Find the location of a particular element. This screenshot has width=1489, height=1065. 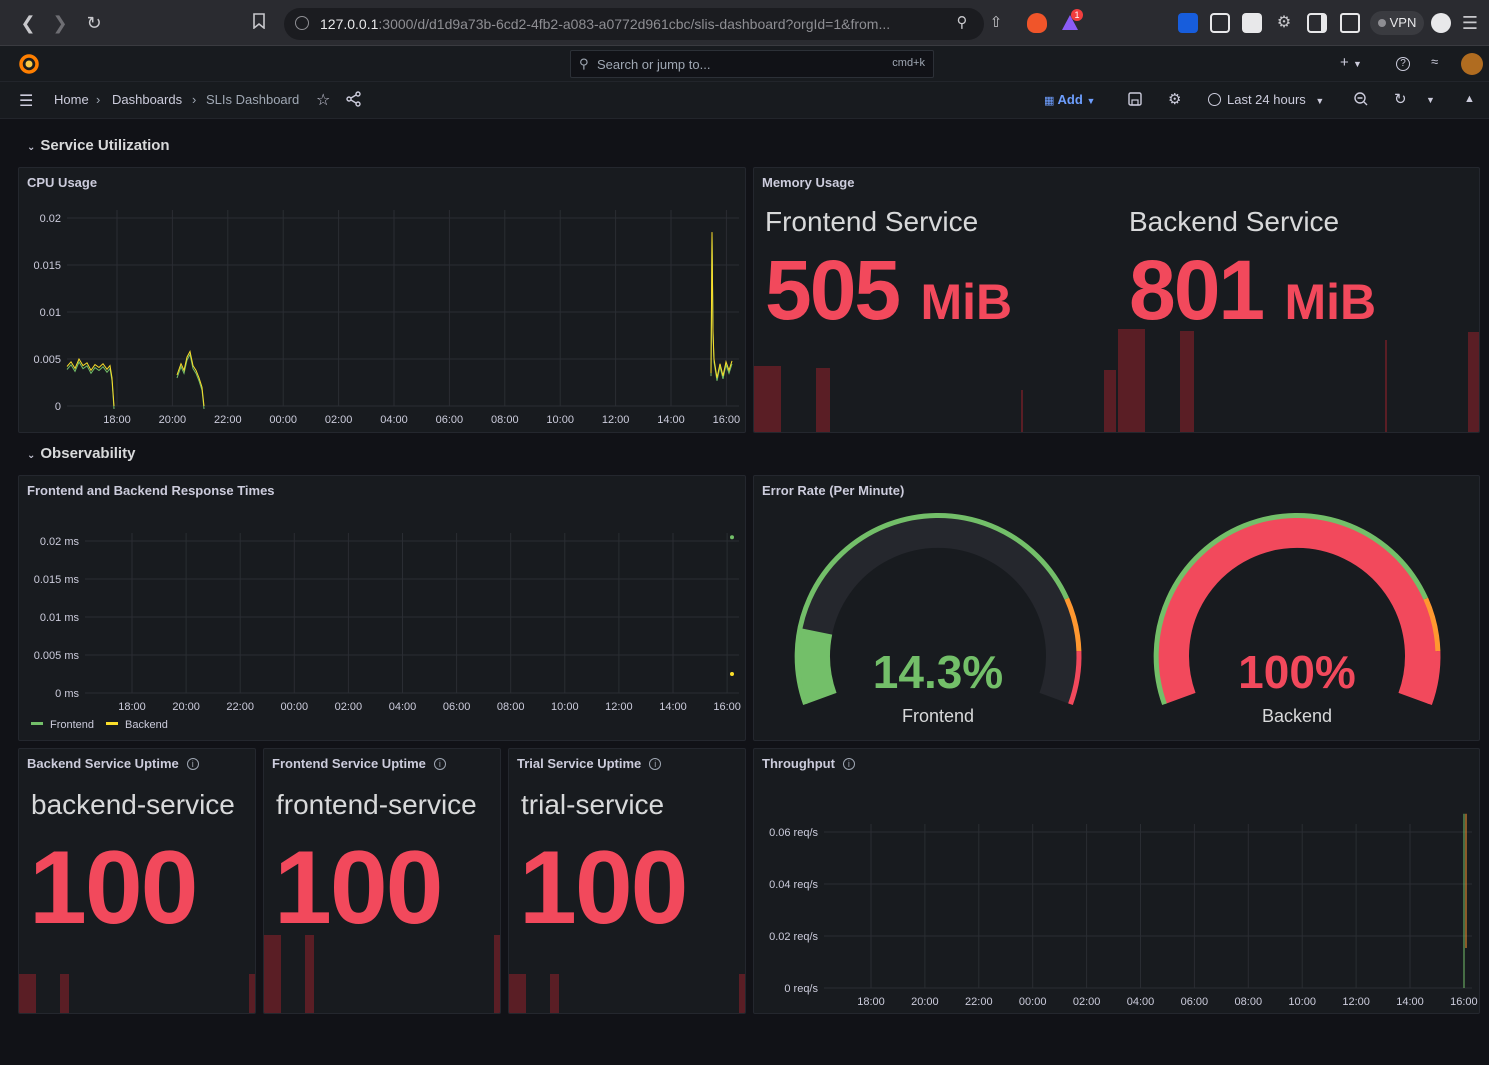

grafana-topbar: ⚲ Search or jump to... cmd+k + ▼ ? ≈ is located at coordinates (744, 64).